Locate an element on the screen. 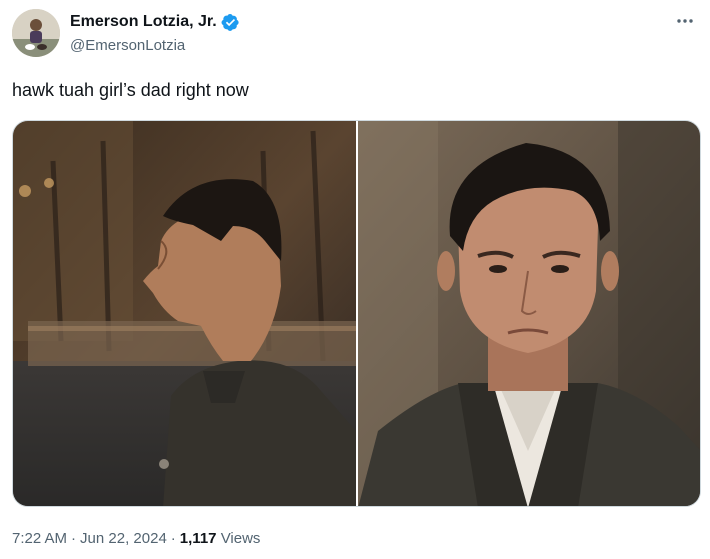 The height and width of the screenshot is (559, 710). author-name-row: Emerson Lotzia, Jr. is located at coordinates (155, 22).